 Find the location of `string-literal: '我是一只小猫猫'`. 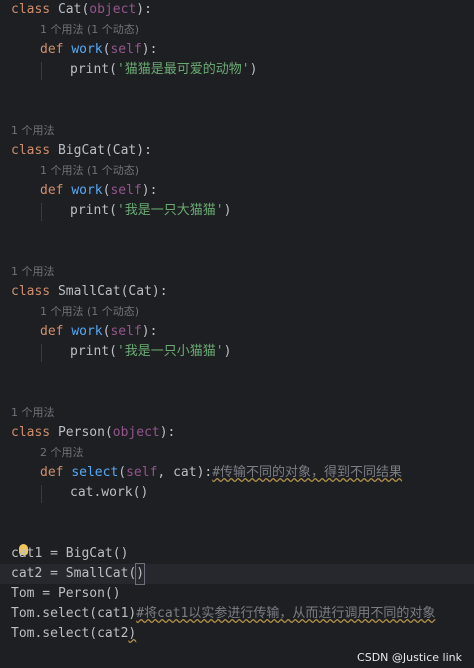

string-literal: '我是一只小猫猫' is located at coordinates (170, 351).